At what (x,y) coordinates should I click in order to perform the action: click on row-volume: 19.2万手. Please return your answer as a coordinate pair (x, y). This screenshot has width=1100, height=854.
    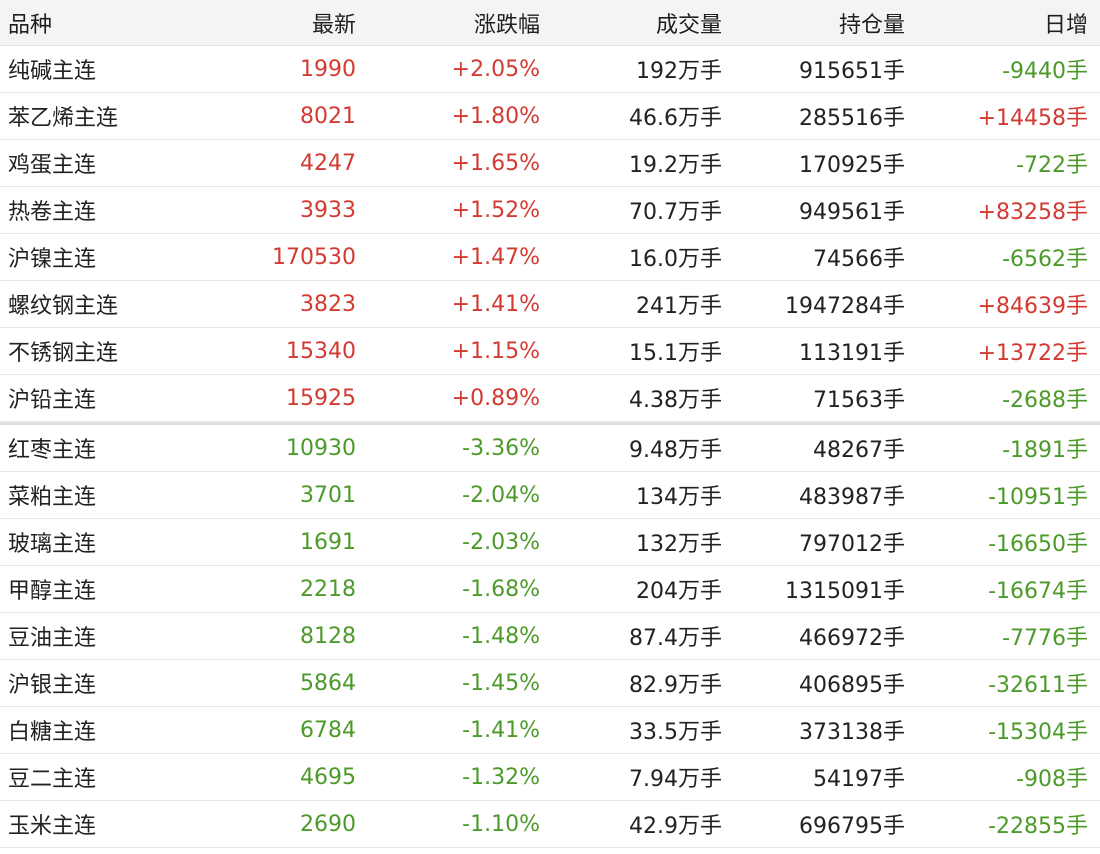
    Looking at the image, I should click on (675, 165).